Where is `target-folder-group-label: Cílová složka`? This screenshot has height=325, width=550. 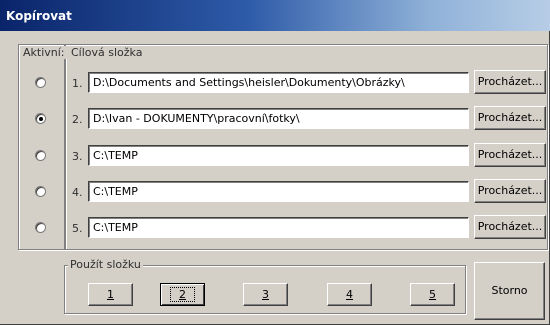
target-folder-group-label: Cílová složka is located at coordinates (107, 52).